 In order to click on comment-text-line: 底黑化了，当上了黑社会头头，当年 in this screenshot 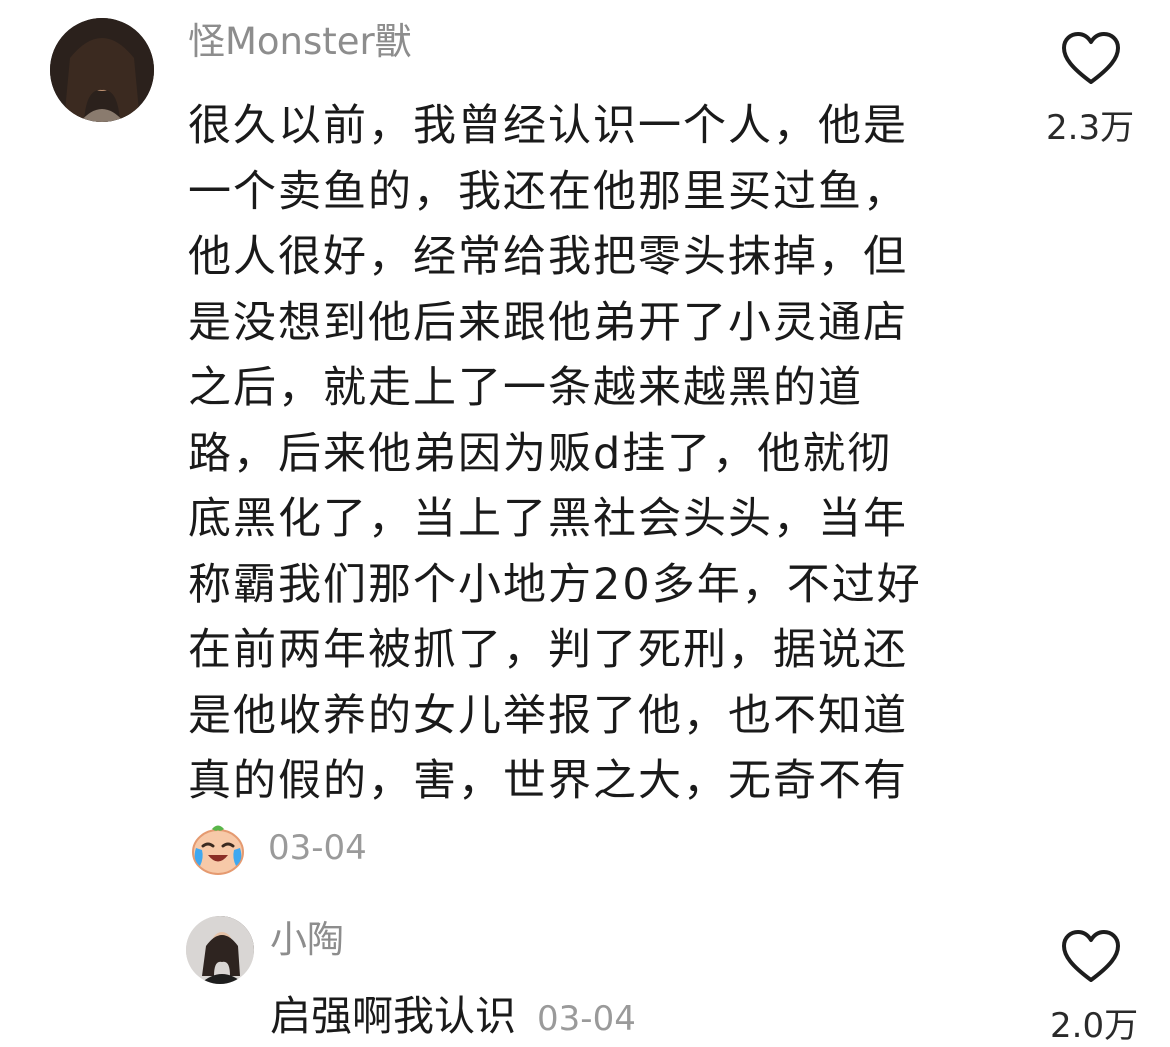, I will do `click(548, 519)`.